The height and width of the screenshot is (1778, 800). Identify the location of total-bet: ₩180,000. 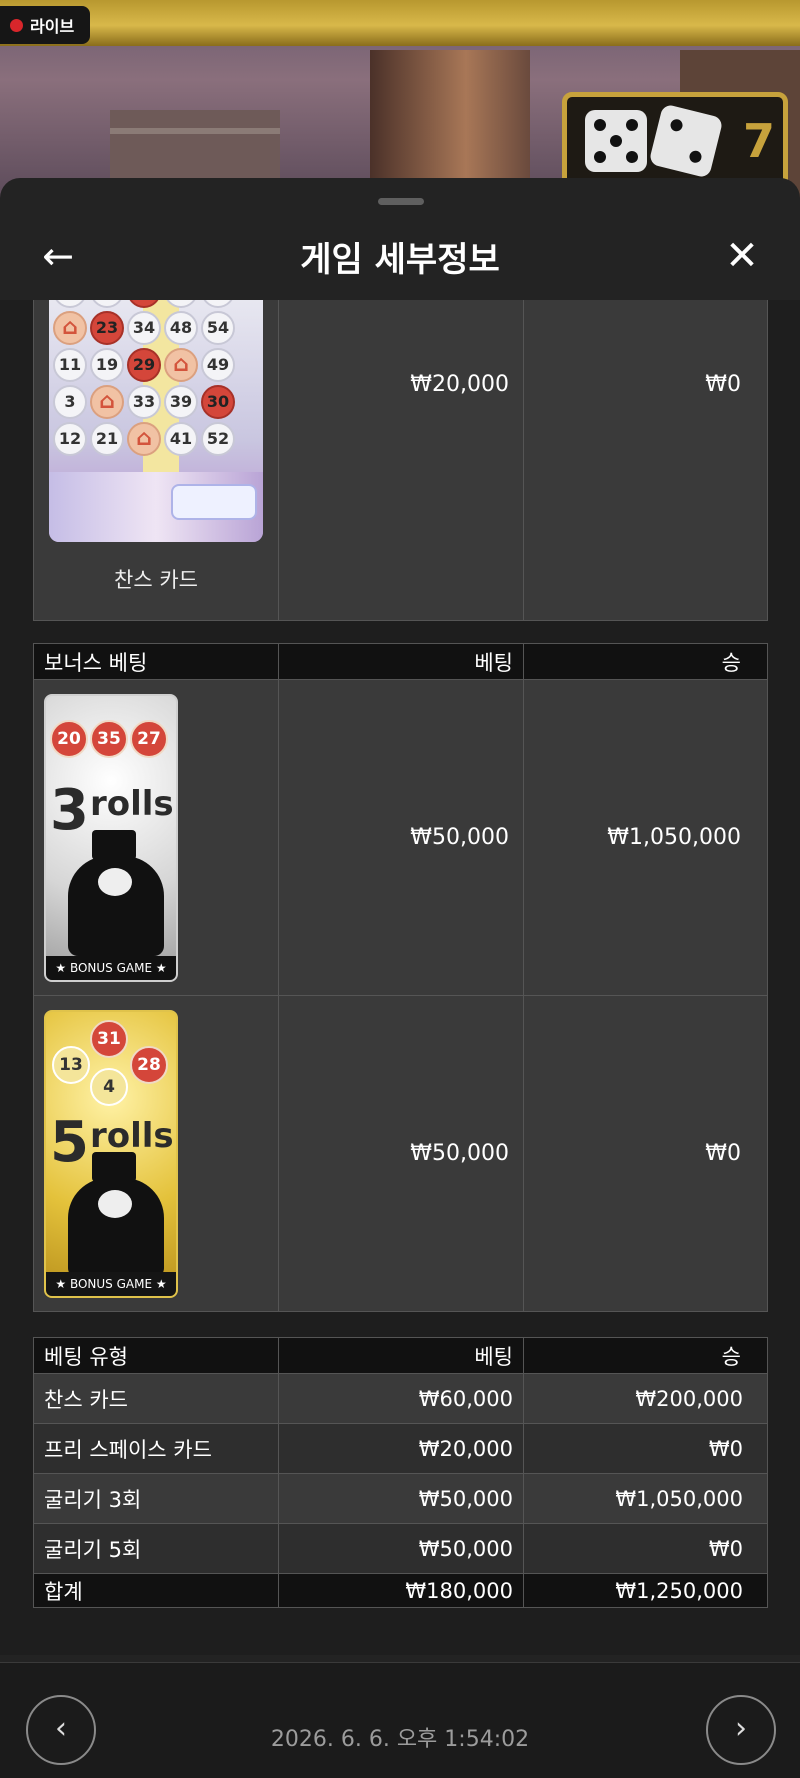
(401, 1590).